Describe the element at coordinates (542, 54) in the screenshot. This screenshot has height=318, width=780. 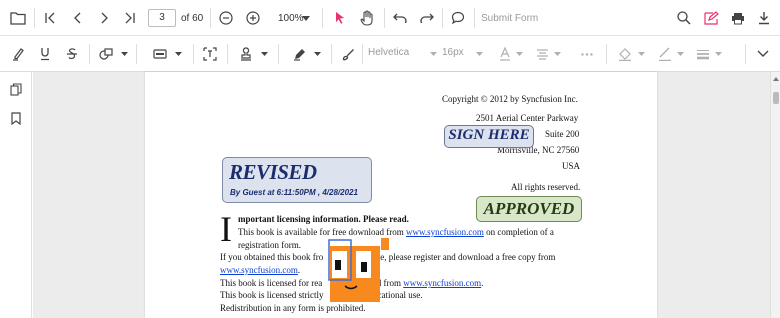
I see `text-align-icon` at that location.